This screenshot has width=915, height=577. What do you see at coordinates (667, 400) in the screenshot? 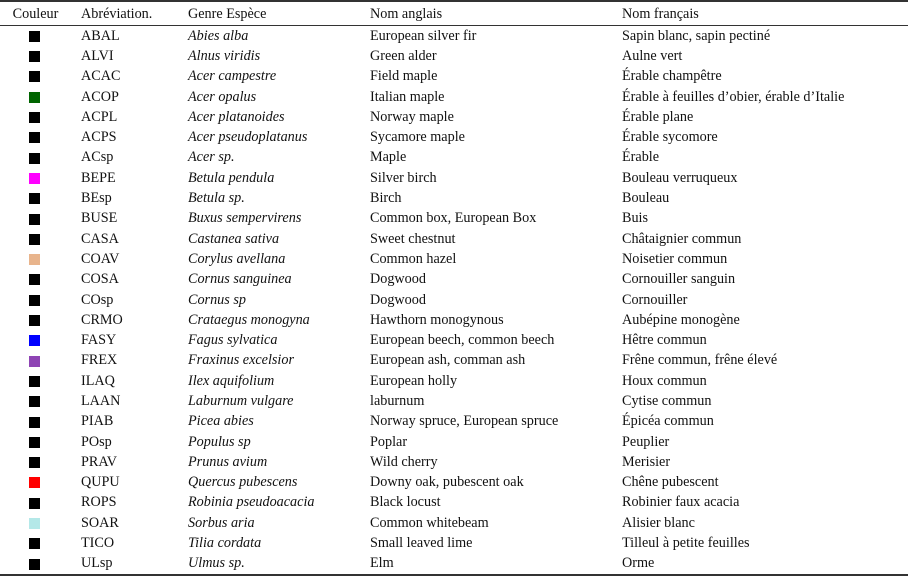
I see `french-name-cell: Cytise commun` at bounding box center [667, 400].